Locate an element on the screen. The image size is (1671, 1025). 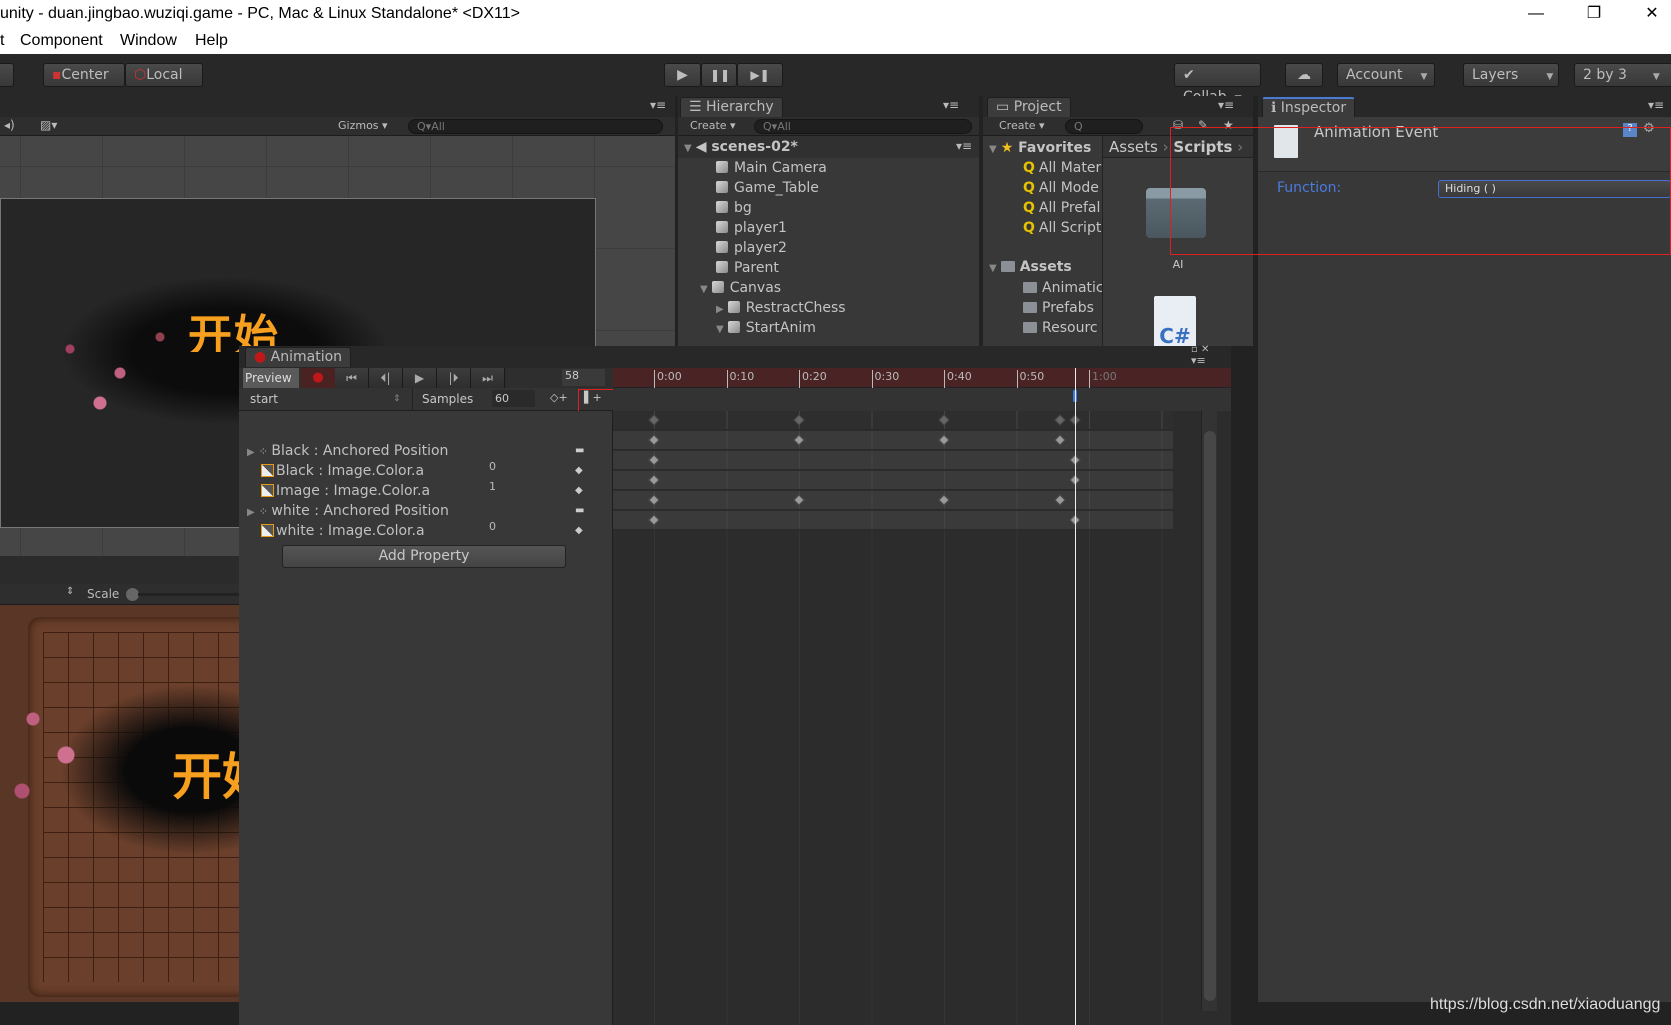
help-icon: ? is located at coordinates (1630, 130).